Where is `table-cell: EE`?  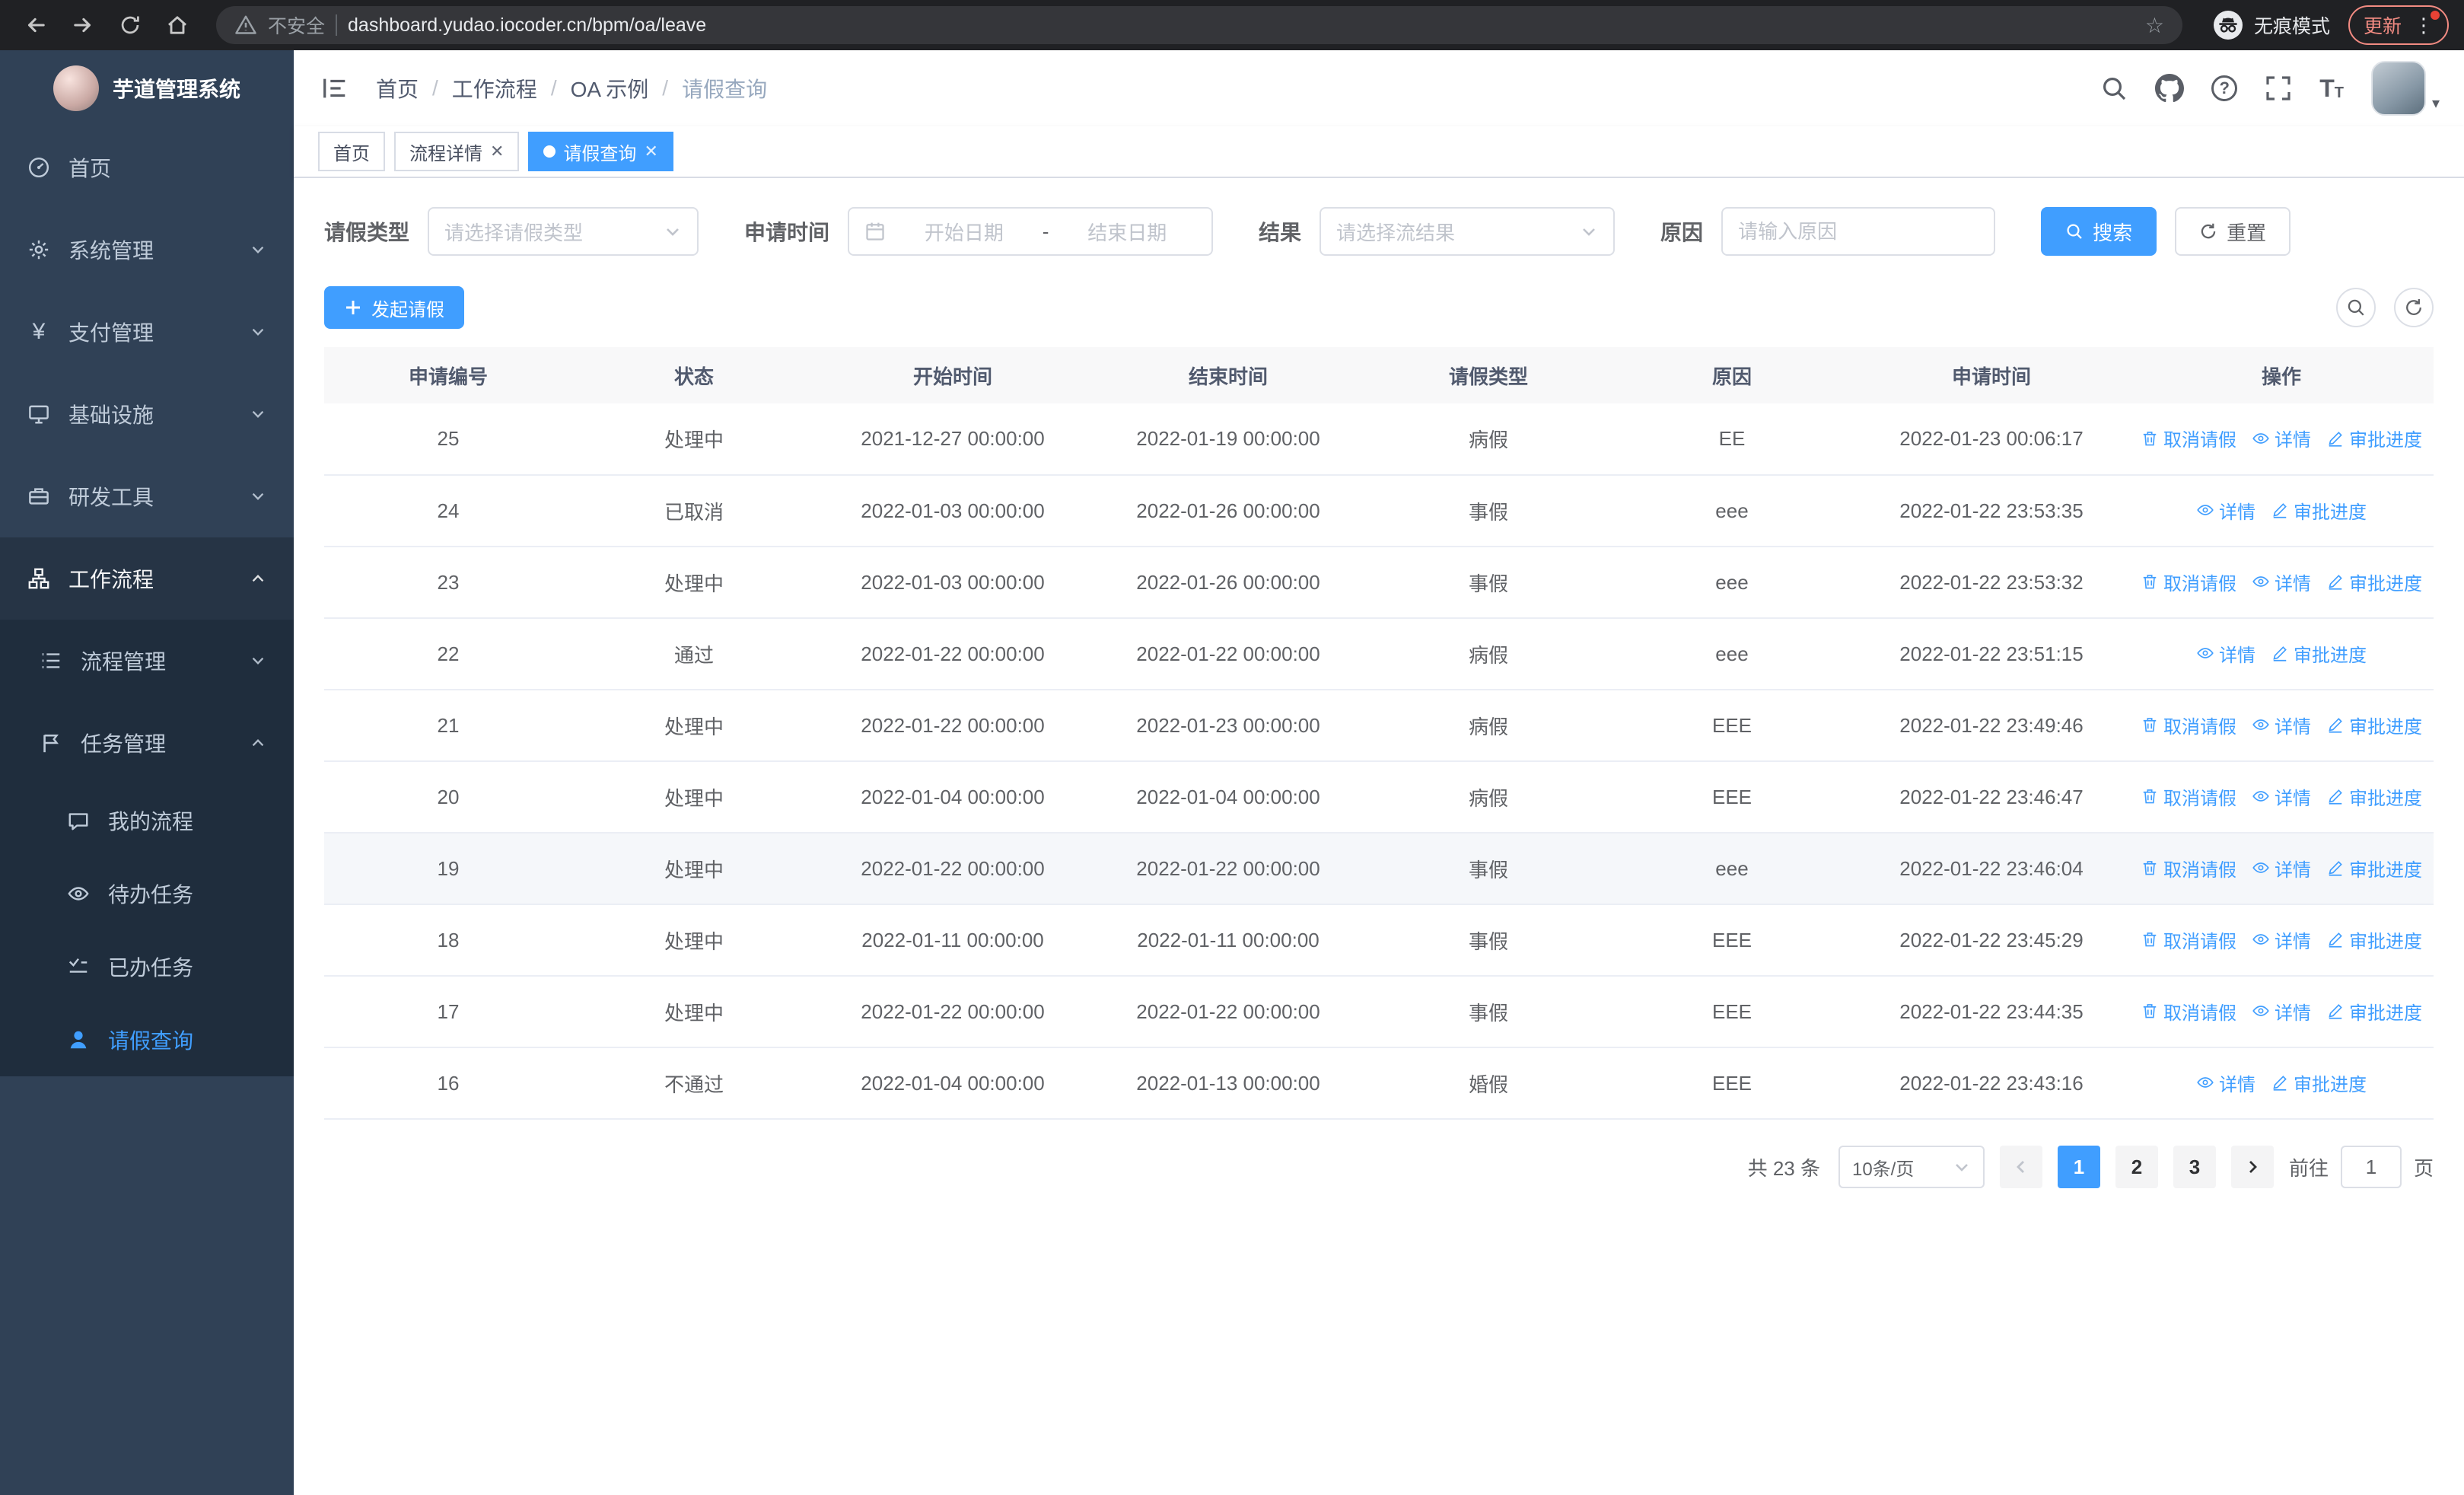 table-cell: EE is located at coordinates (1732, 439).